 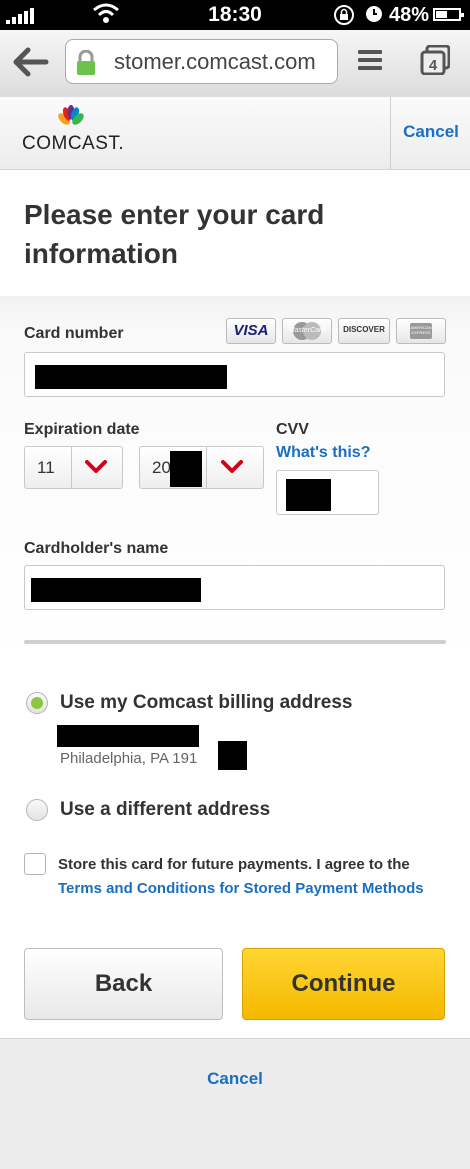 I want to click on continue-button: Continue, so click(x=343, y=984).